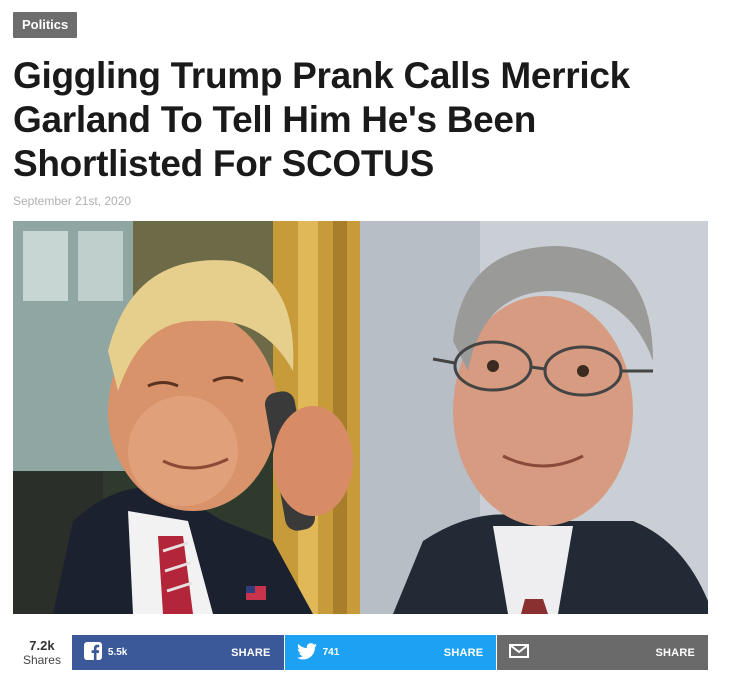  What do you see at coordinates (251, 652) in the screenshot?
I see `facebook-share-label: SHARE` at bounding box center [251, 652].